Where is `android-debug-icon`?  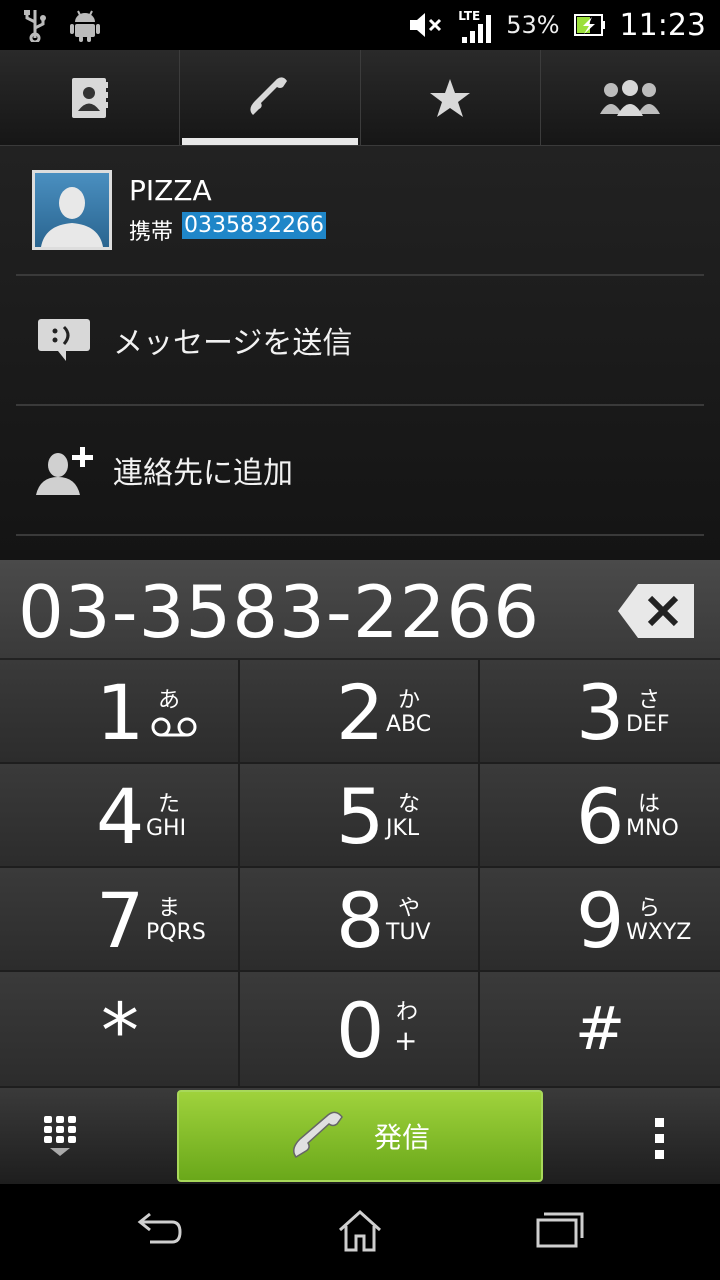
android-debug-icon is located at coordinates (85, 26).